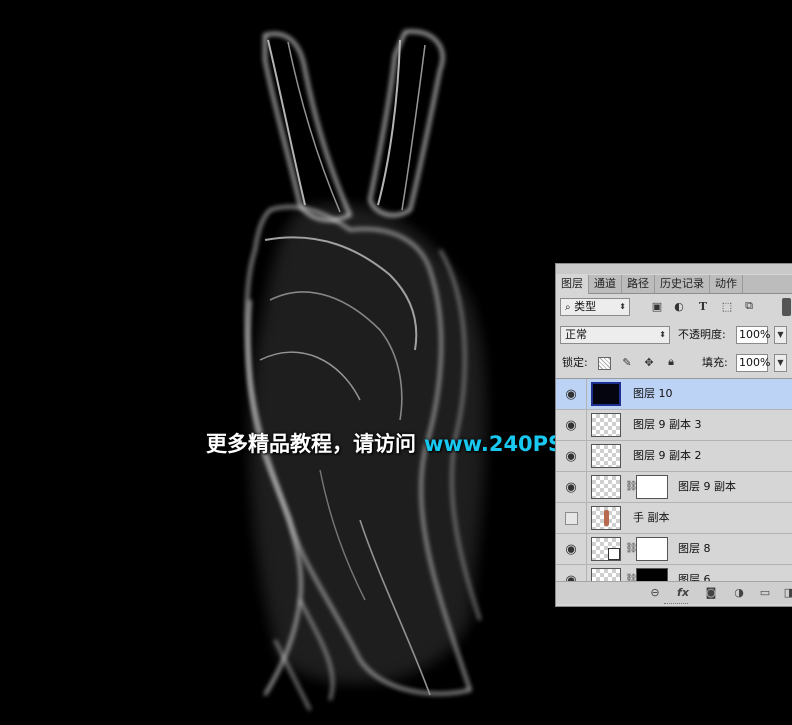 The height and width of the screenshot is (725, 792). I want to click on tab-paths: 路径, so click(638, 284).